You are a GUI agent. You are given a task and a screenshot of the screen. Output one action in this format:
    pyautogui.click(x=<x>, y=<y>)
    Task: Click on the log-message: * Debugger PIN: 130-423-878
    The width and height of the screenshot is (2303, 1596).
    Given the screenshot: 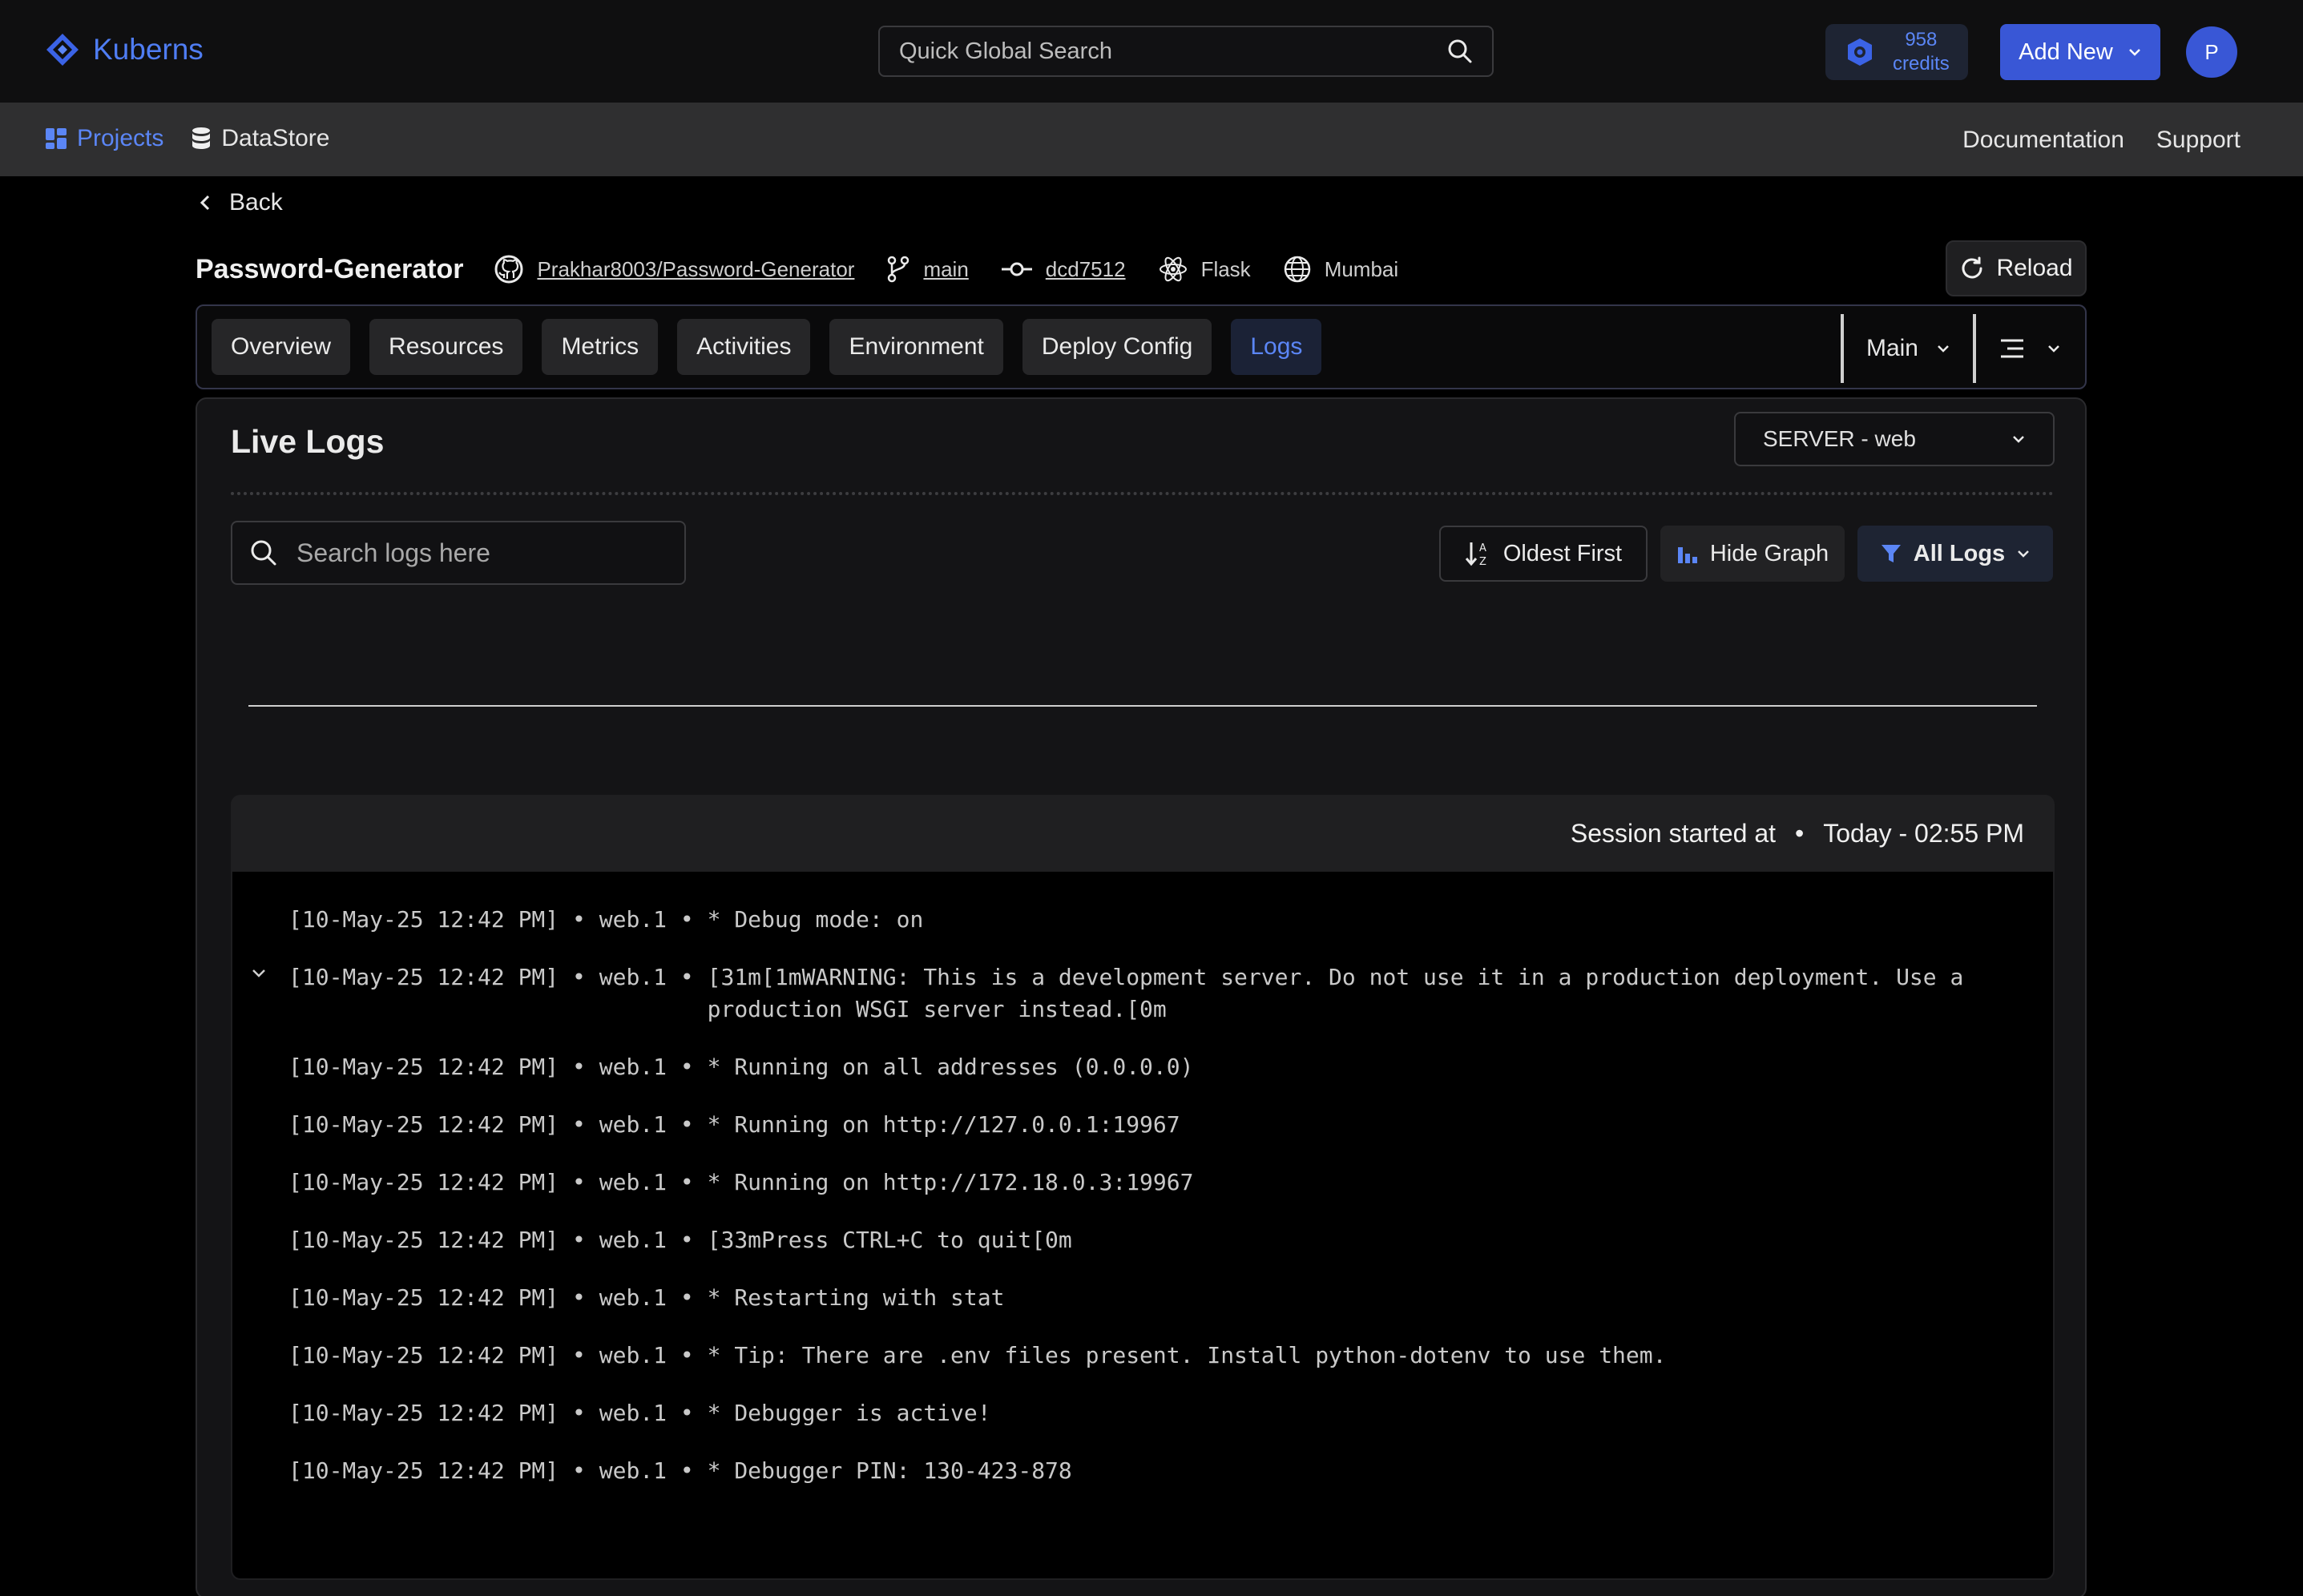 What is the action you would take?
    pyautogui.click(x=889, y=1470)
    